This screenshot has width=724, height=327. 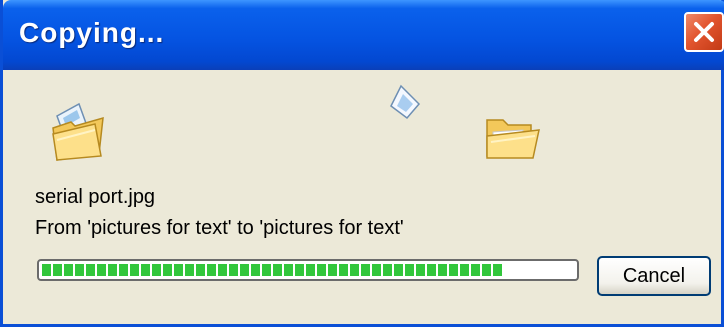 I want to click on cancel-button: Cancel, so click(x=654, y=276).